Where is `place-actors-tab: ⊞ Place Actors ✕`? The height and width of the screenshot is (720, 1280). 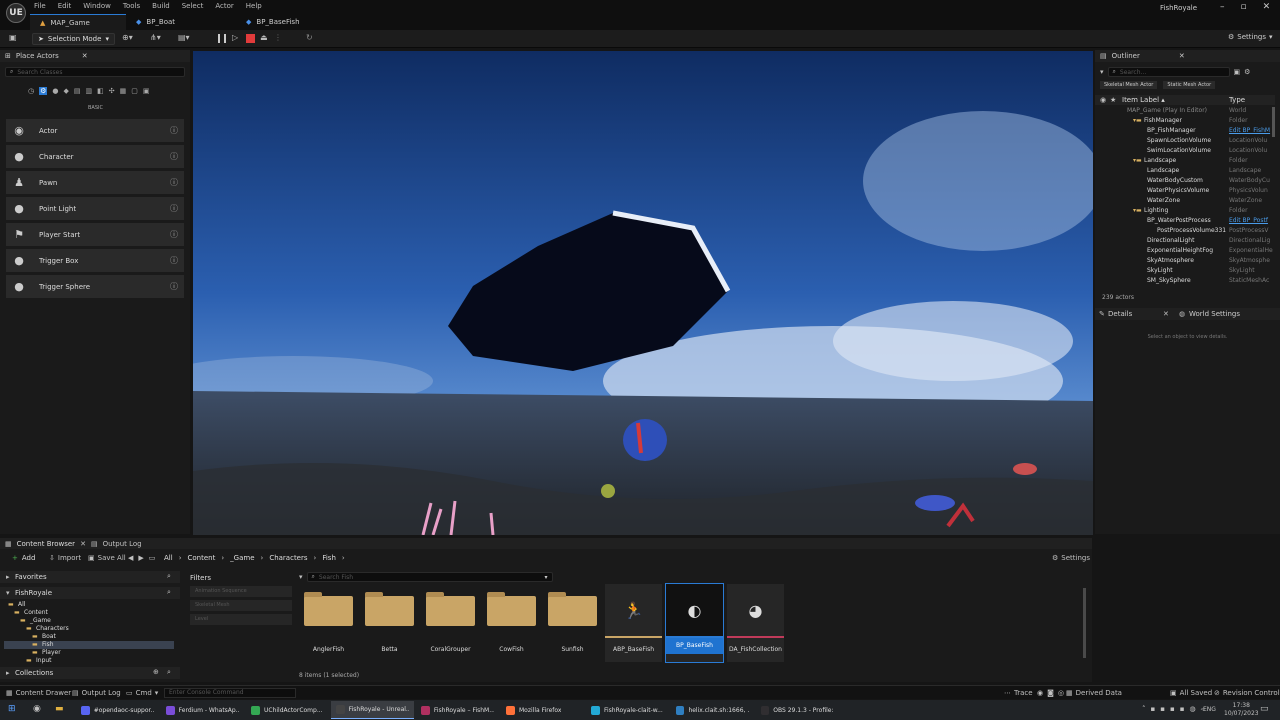 place-actors-tab: ⊞ Place Actors ✕ is located at coordinates (95, 56).